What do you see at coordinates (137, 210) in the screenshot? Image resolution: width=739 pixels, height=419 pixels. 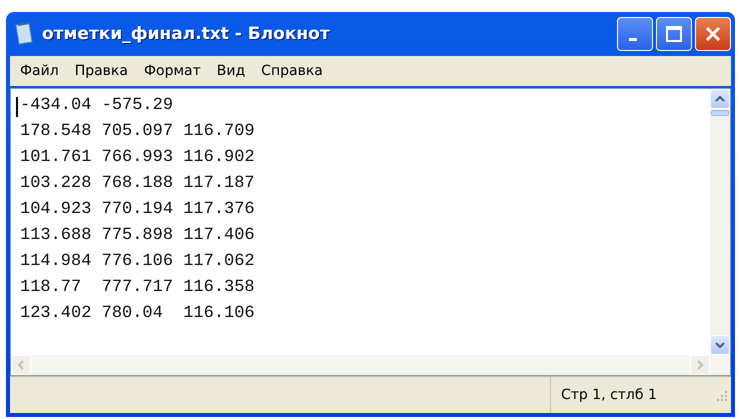 I see `text-line: 104.923 770.194 117.376` at bounding box center [137, 210].